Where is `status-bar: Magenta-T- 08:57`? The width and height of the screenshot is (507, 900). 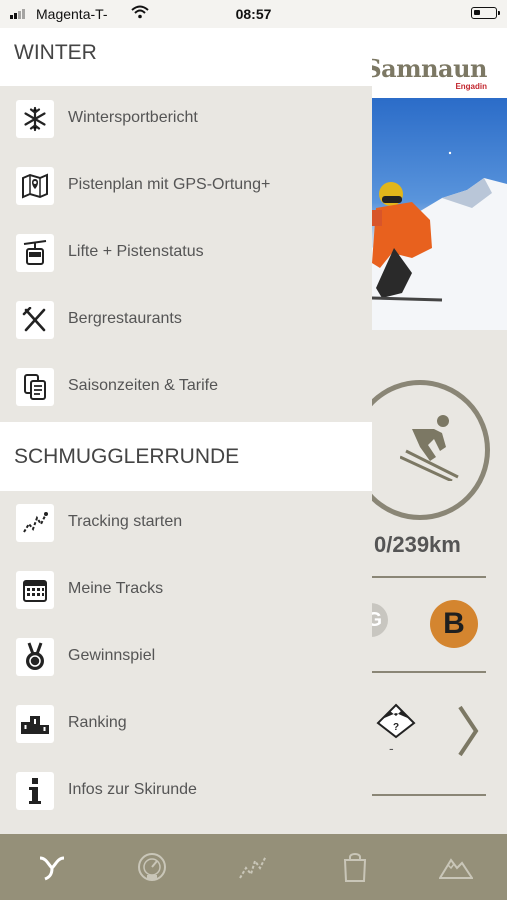
status-bar: Magenta-T- 08:57 is located at coordinates (253, 14).